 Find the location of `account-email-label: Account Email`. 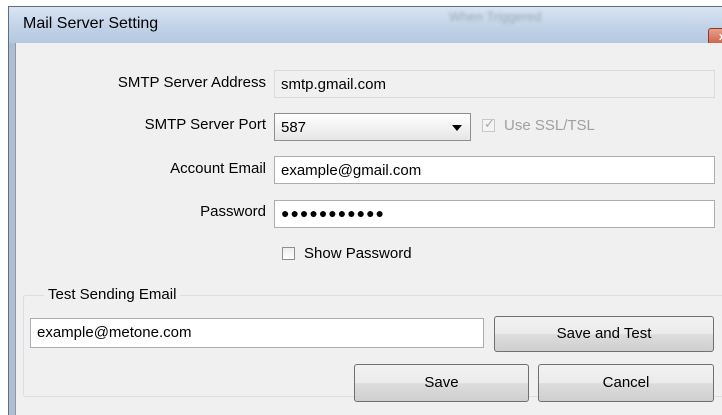

account-email-label: Account Email is located at coordinates (218, 168).